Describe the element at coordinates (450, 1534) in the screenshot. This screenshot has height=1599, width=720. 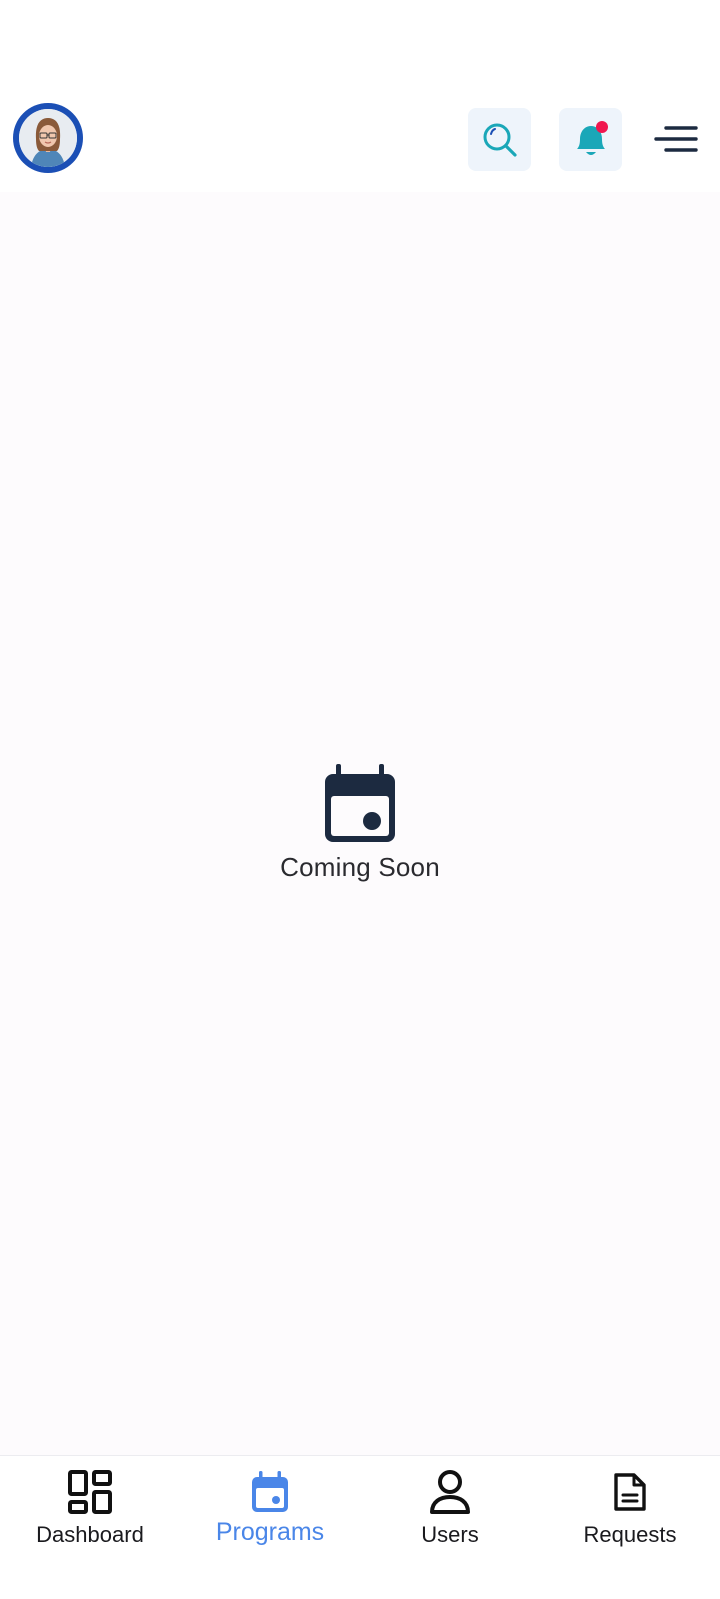
I see `nav-label-users: Users` at that location.